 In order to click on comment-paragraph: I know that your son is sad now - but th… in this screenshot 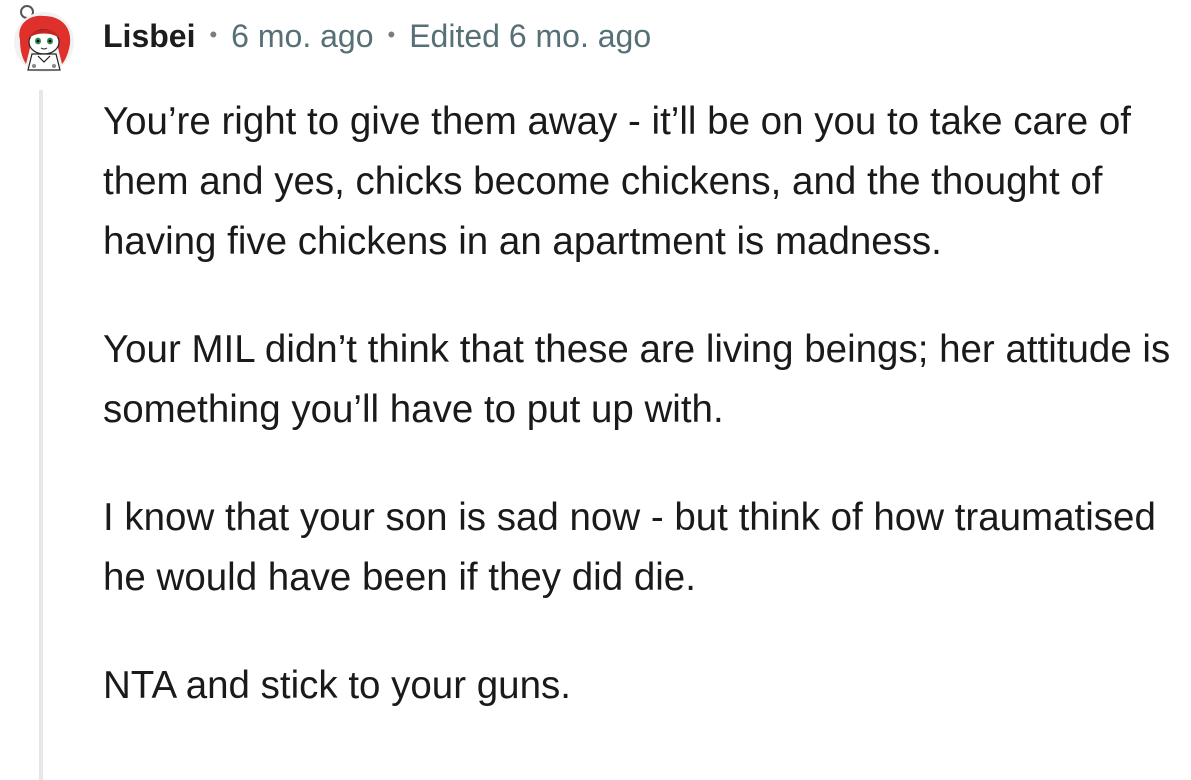, I will do `click(629, 547)`.